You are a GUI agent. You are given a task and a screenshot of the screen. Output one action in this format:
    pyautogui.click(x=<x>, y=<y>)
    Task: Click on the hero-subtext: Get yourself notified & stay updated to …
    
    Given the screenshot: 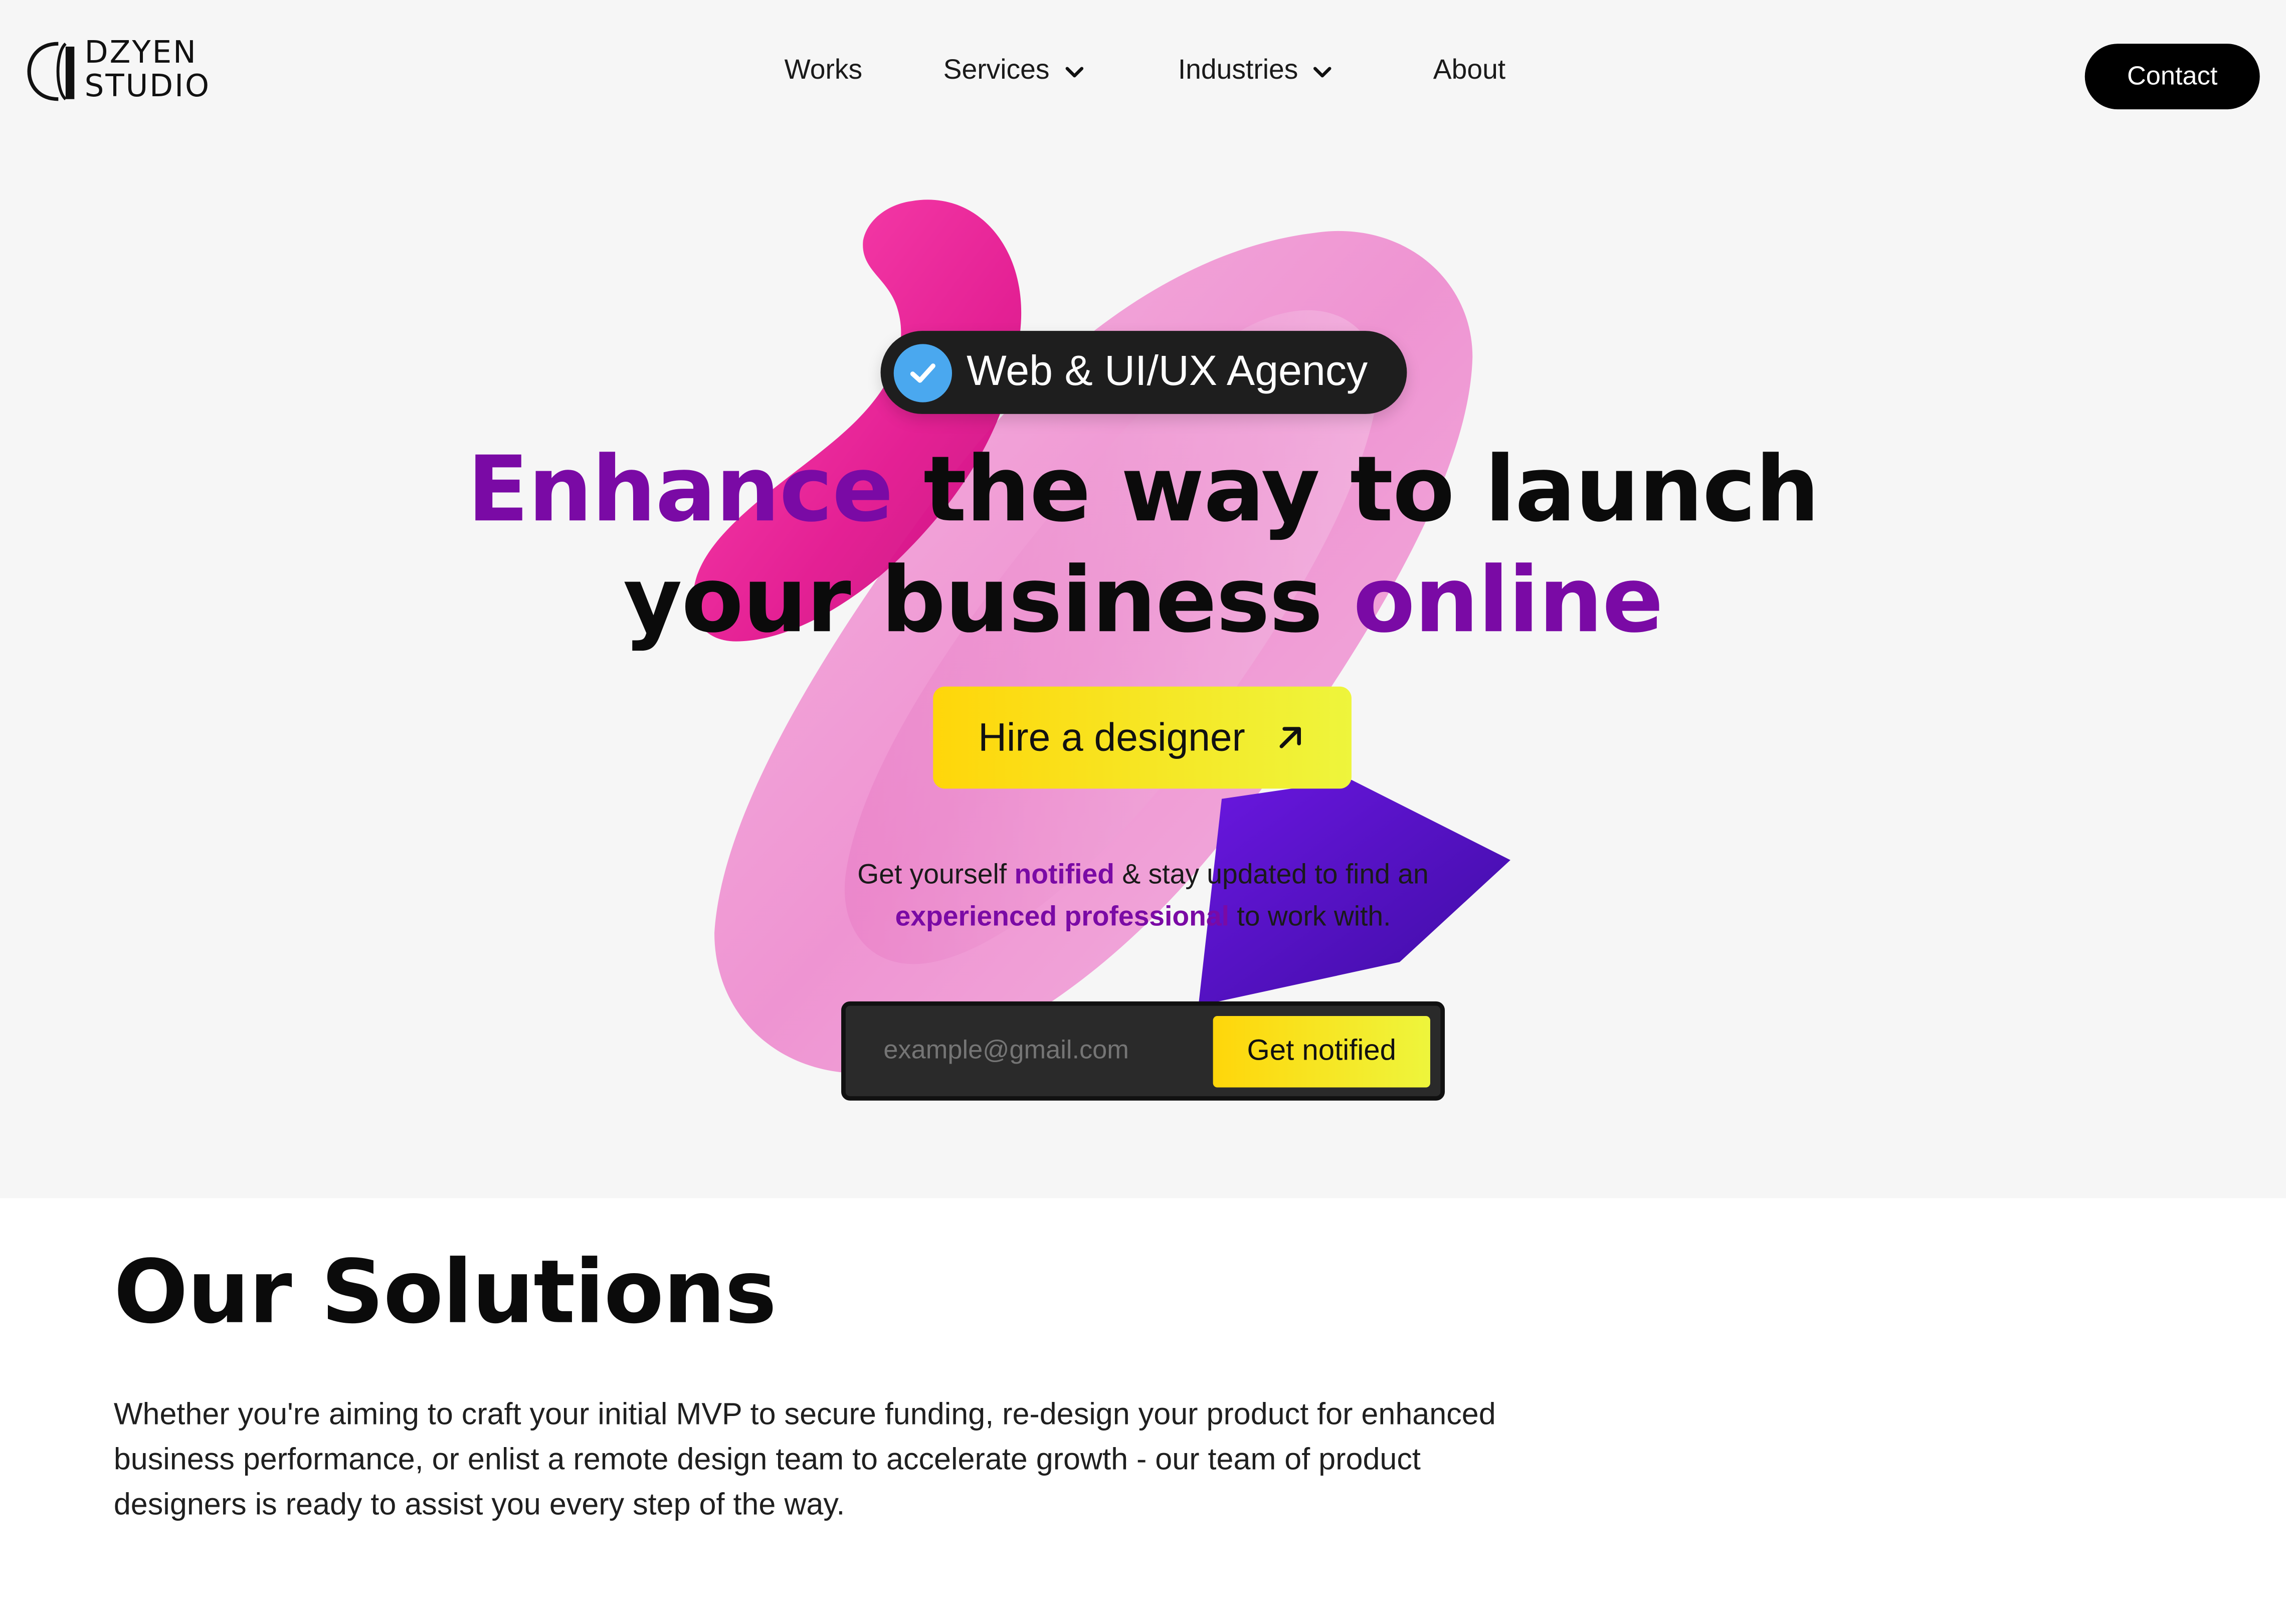 What is the action you would take?
    pyautogui.click(x=1143, y=896)
    